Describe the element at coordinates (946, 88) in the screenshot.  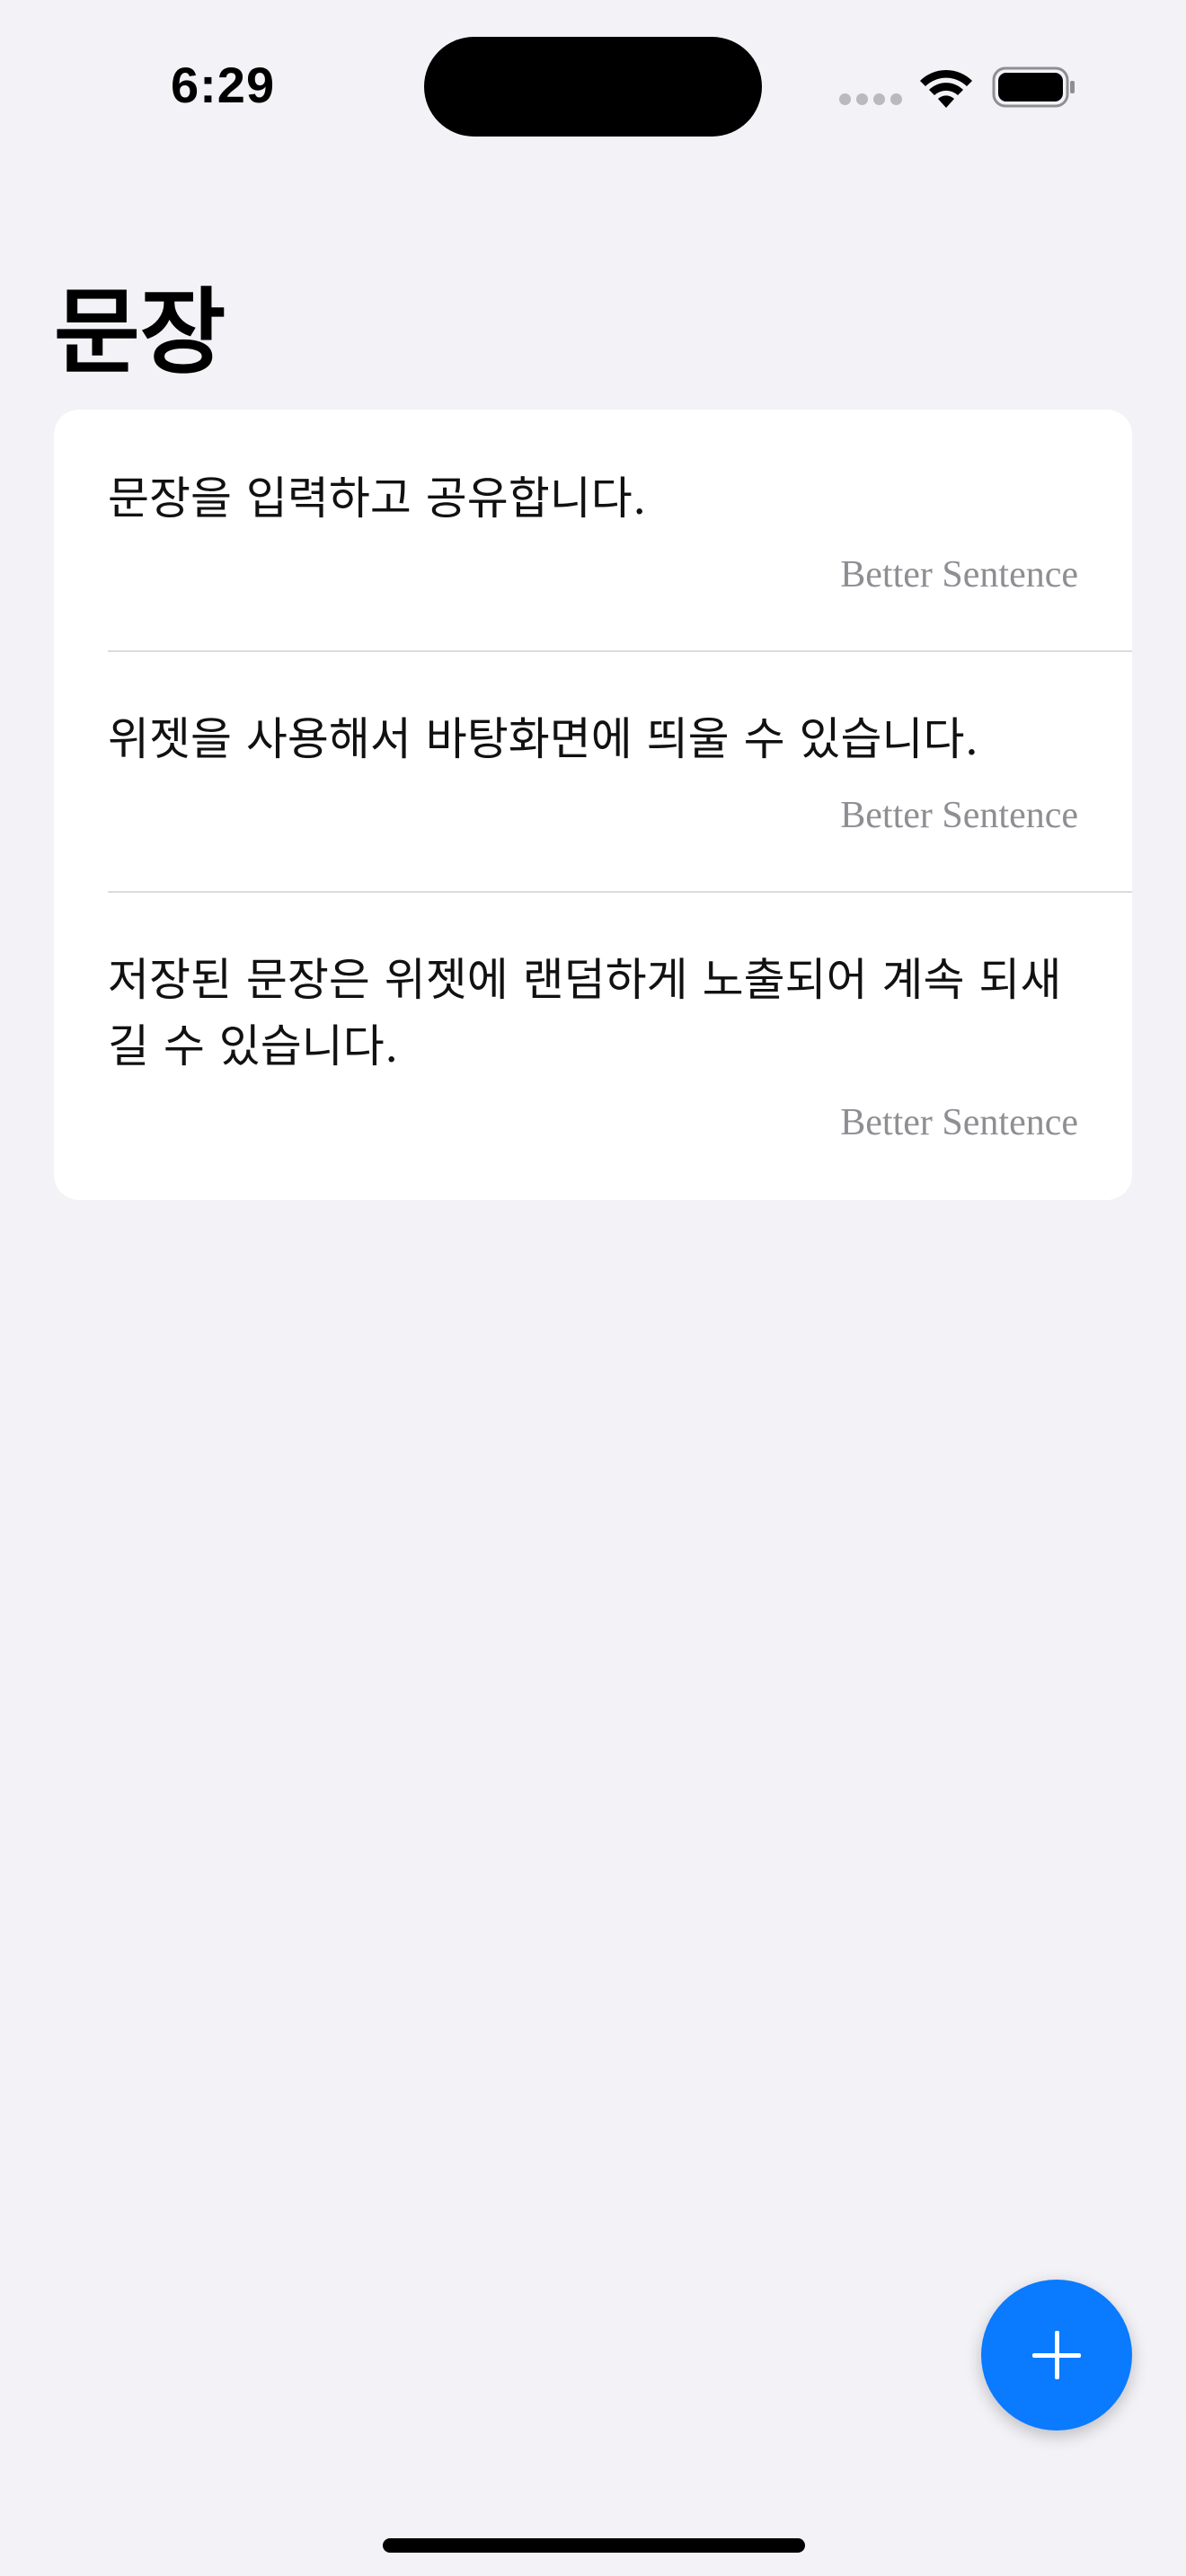
I see `wifi-icon` at that location.